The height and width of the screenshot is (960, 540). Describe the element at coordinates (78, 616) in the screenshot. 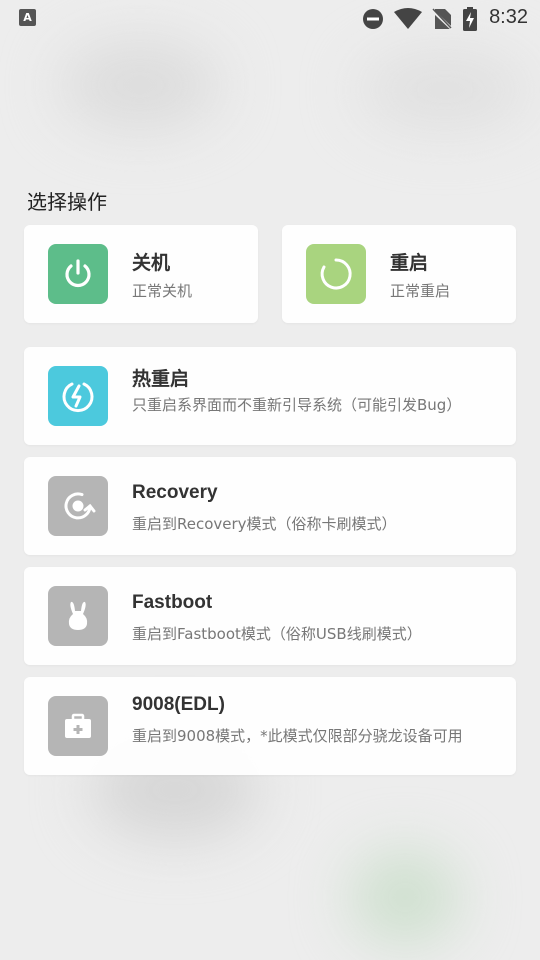

I see `fastboot-icon` at that location.